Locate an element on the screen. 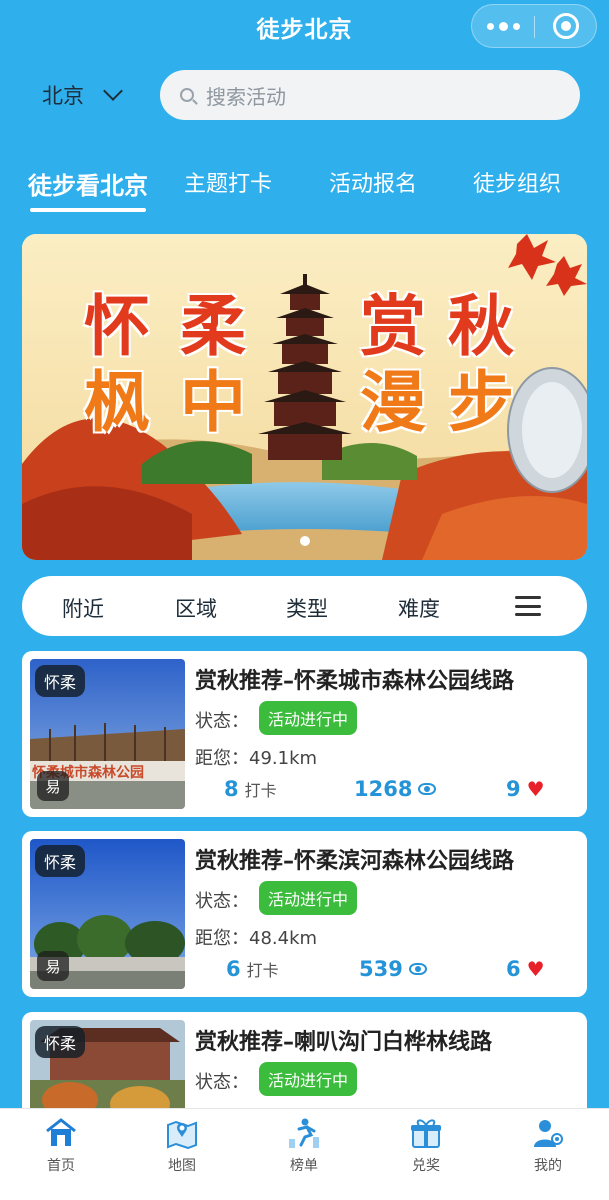  filter-difficulty: 难度 is located at coordinates (419, 608).